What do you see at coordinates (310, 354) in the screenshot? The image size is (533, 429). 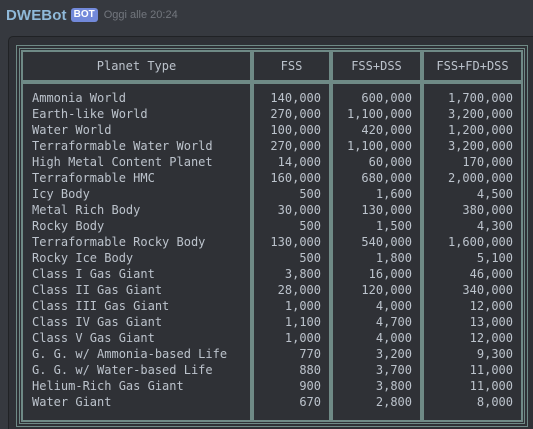 I see `fss-value-cell: 770` at bounding box center [310, 354].